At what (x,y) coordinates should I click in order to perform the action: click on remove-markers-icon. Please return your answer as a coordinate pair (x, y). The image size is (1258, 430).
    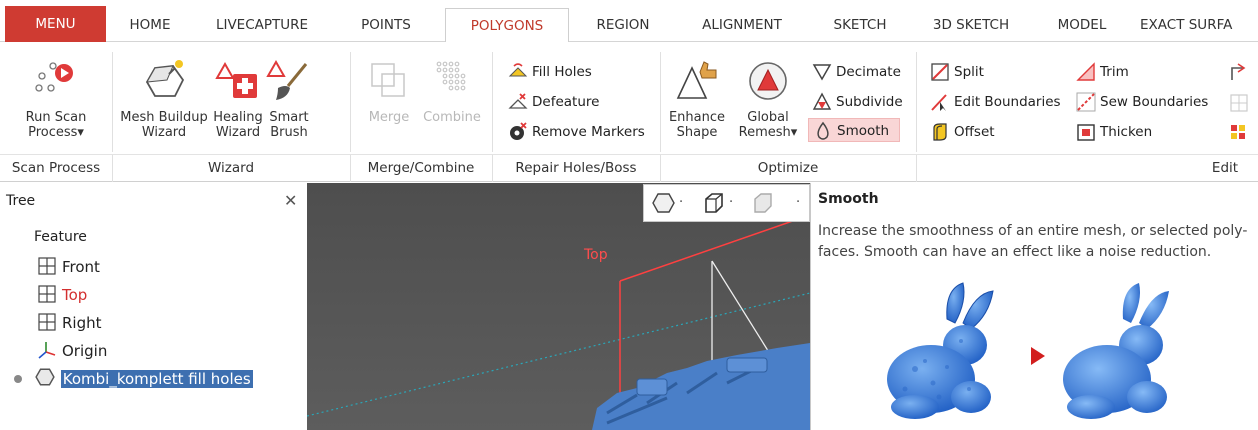
    Looking at the image, I should click on (518, 131).